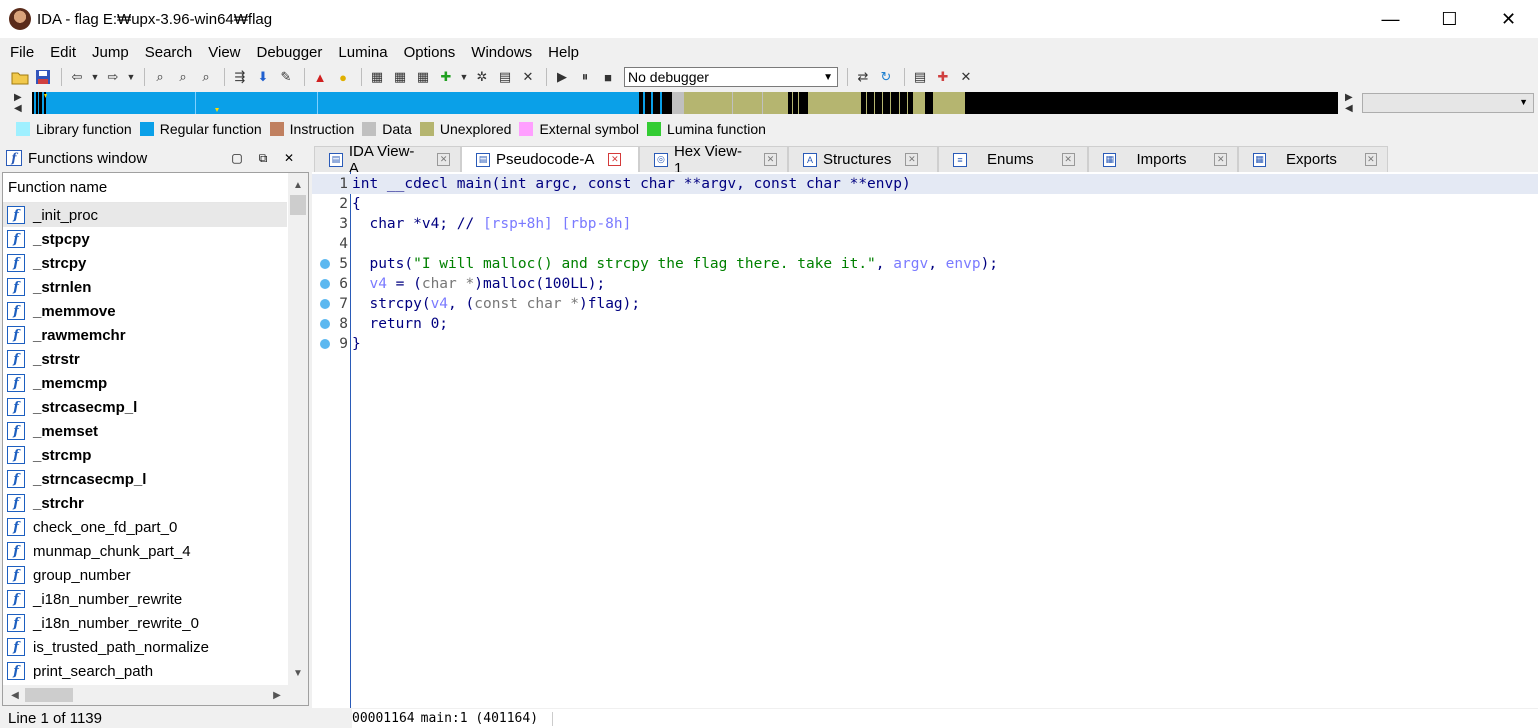 The height and width of the screenshot is (728, 1538). What do you see at coordinates (145, 383) in the screenshot?
I see `function-row: f _memcmp` at bounding box center [145, 383].